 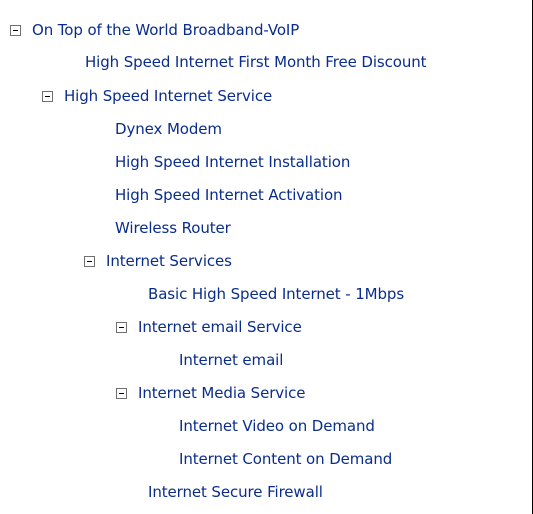 I want to click on tree-node-label: Dynex Modem, so click(x=168, y=129).